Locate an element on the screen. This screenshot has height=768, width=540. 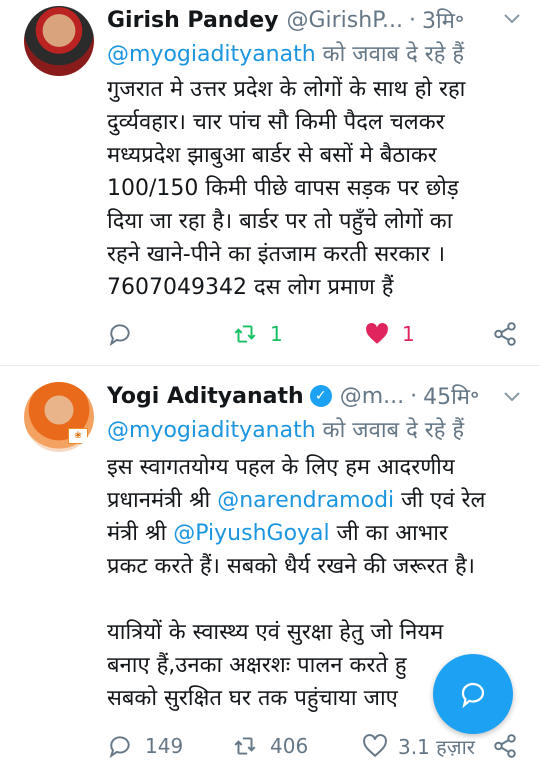
tweet-text-segment: मंत्री श्री is located at coordinates (140, 533).